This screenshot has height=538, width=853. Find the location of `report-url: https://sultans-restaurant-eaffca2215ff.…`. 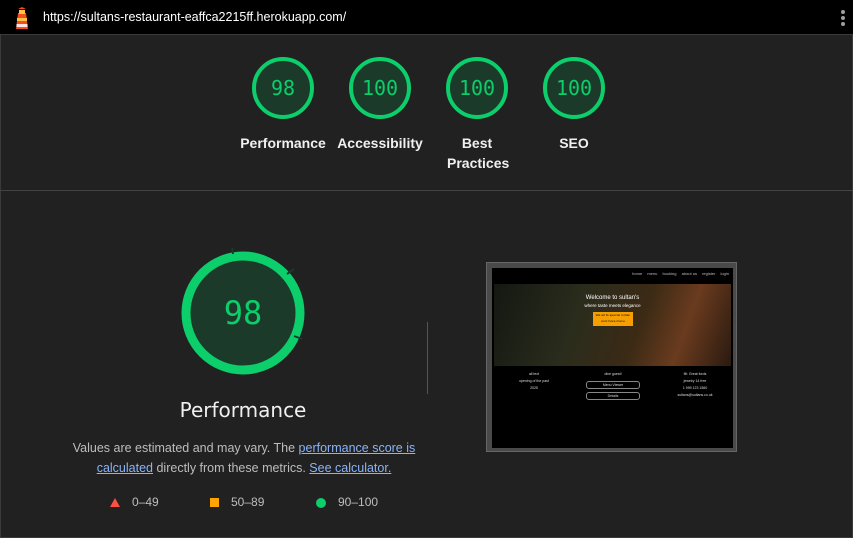

report-url: https://sultans-restaurant-eaffca2215ff.… is located at coordinates (194, 17).